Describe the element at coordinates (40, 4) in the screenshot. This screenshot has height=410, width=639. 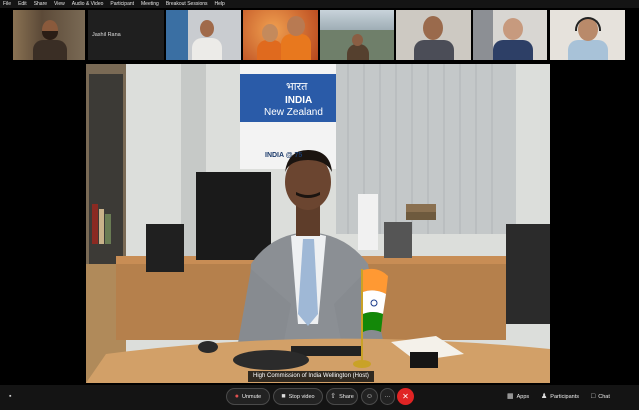
I see `menu-share: Share` at that location.